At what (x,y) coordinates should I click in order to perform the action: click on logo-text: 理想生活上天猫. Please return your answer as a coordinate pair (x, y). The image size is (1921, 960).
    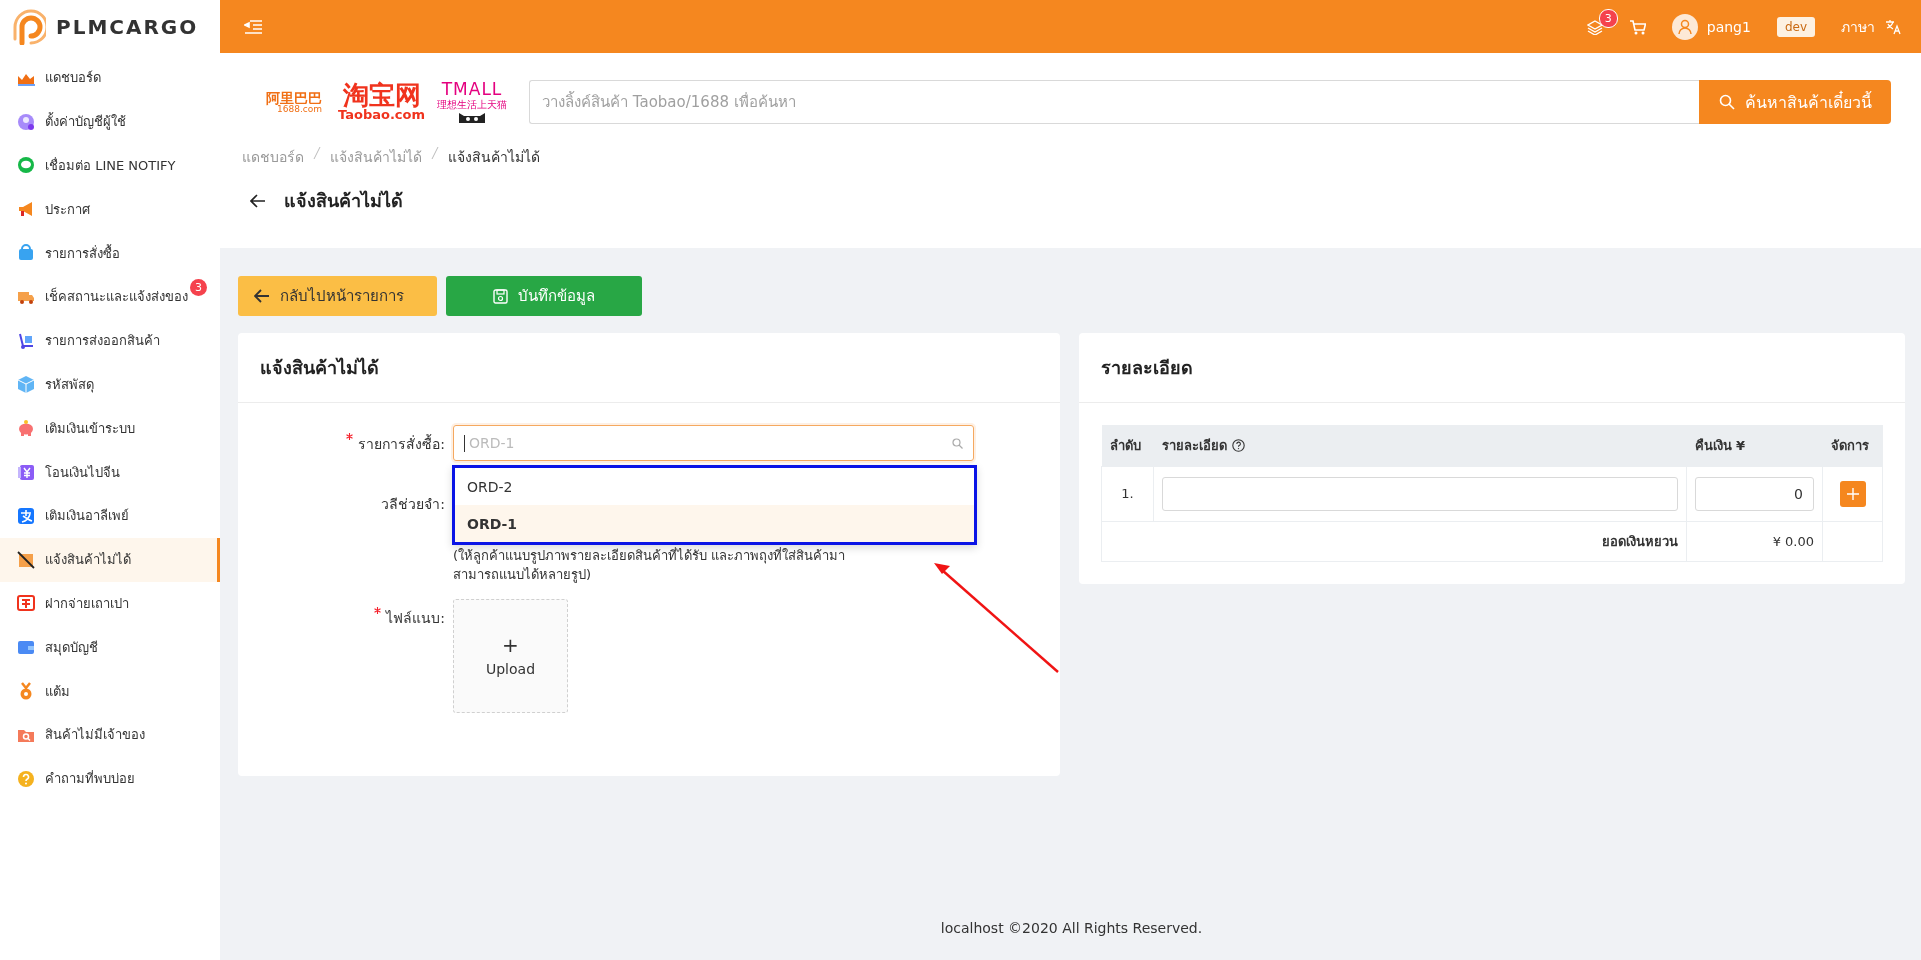
    Looking at the image, I should click on (472, 104).